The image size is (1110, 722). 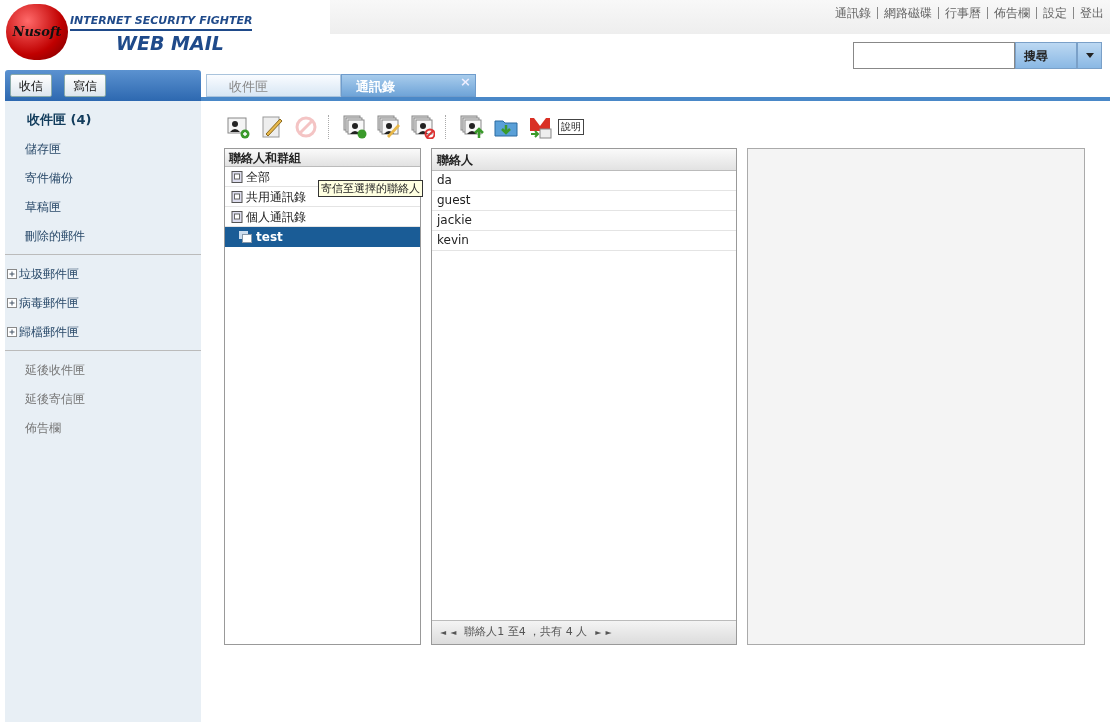 What do you see at coordinates (453, 632) in the screenshot?
I see `previous-page-button: ◄` at bounding box center [453, 632].